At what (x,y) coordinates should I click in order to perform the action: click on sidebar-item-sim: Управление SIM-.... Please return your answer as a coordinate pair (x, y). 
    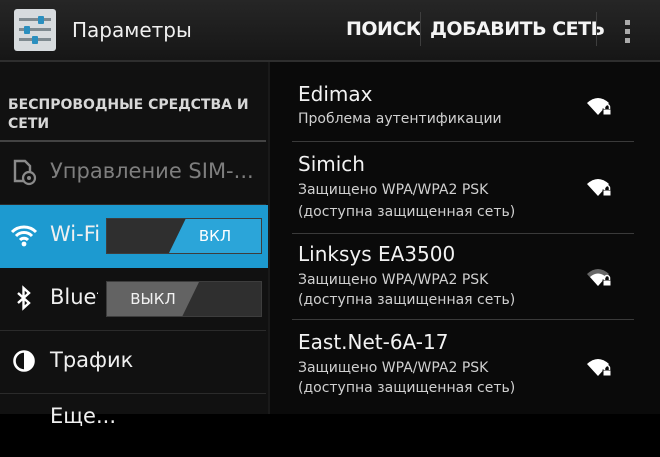
    Looking at the image, I should click on (134, 173).